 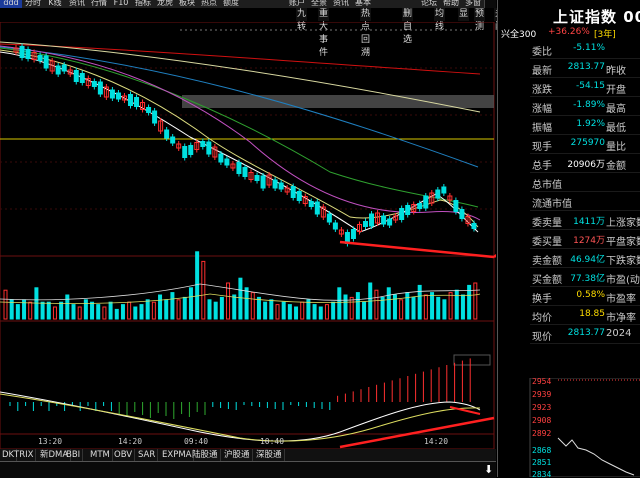 What do you see at coordinates (302, 20) in the screenshot?
I see `toolbar-0: 九转` at bounding box center [302, 20].